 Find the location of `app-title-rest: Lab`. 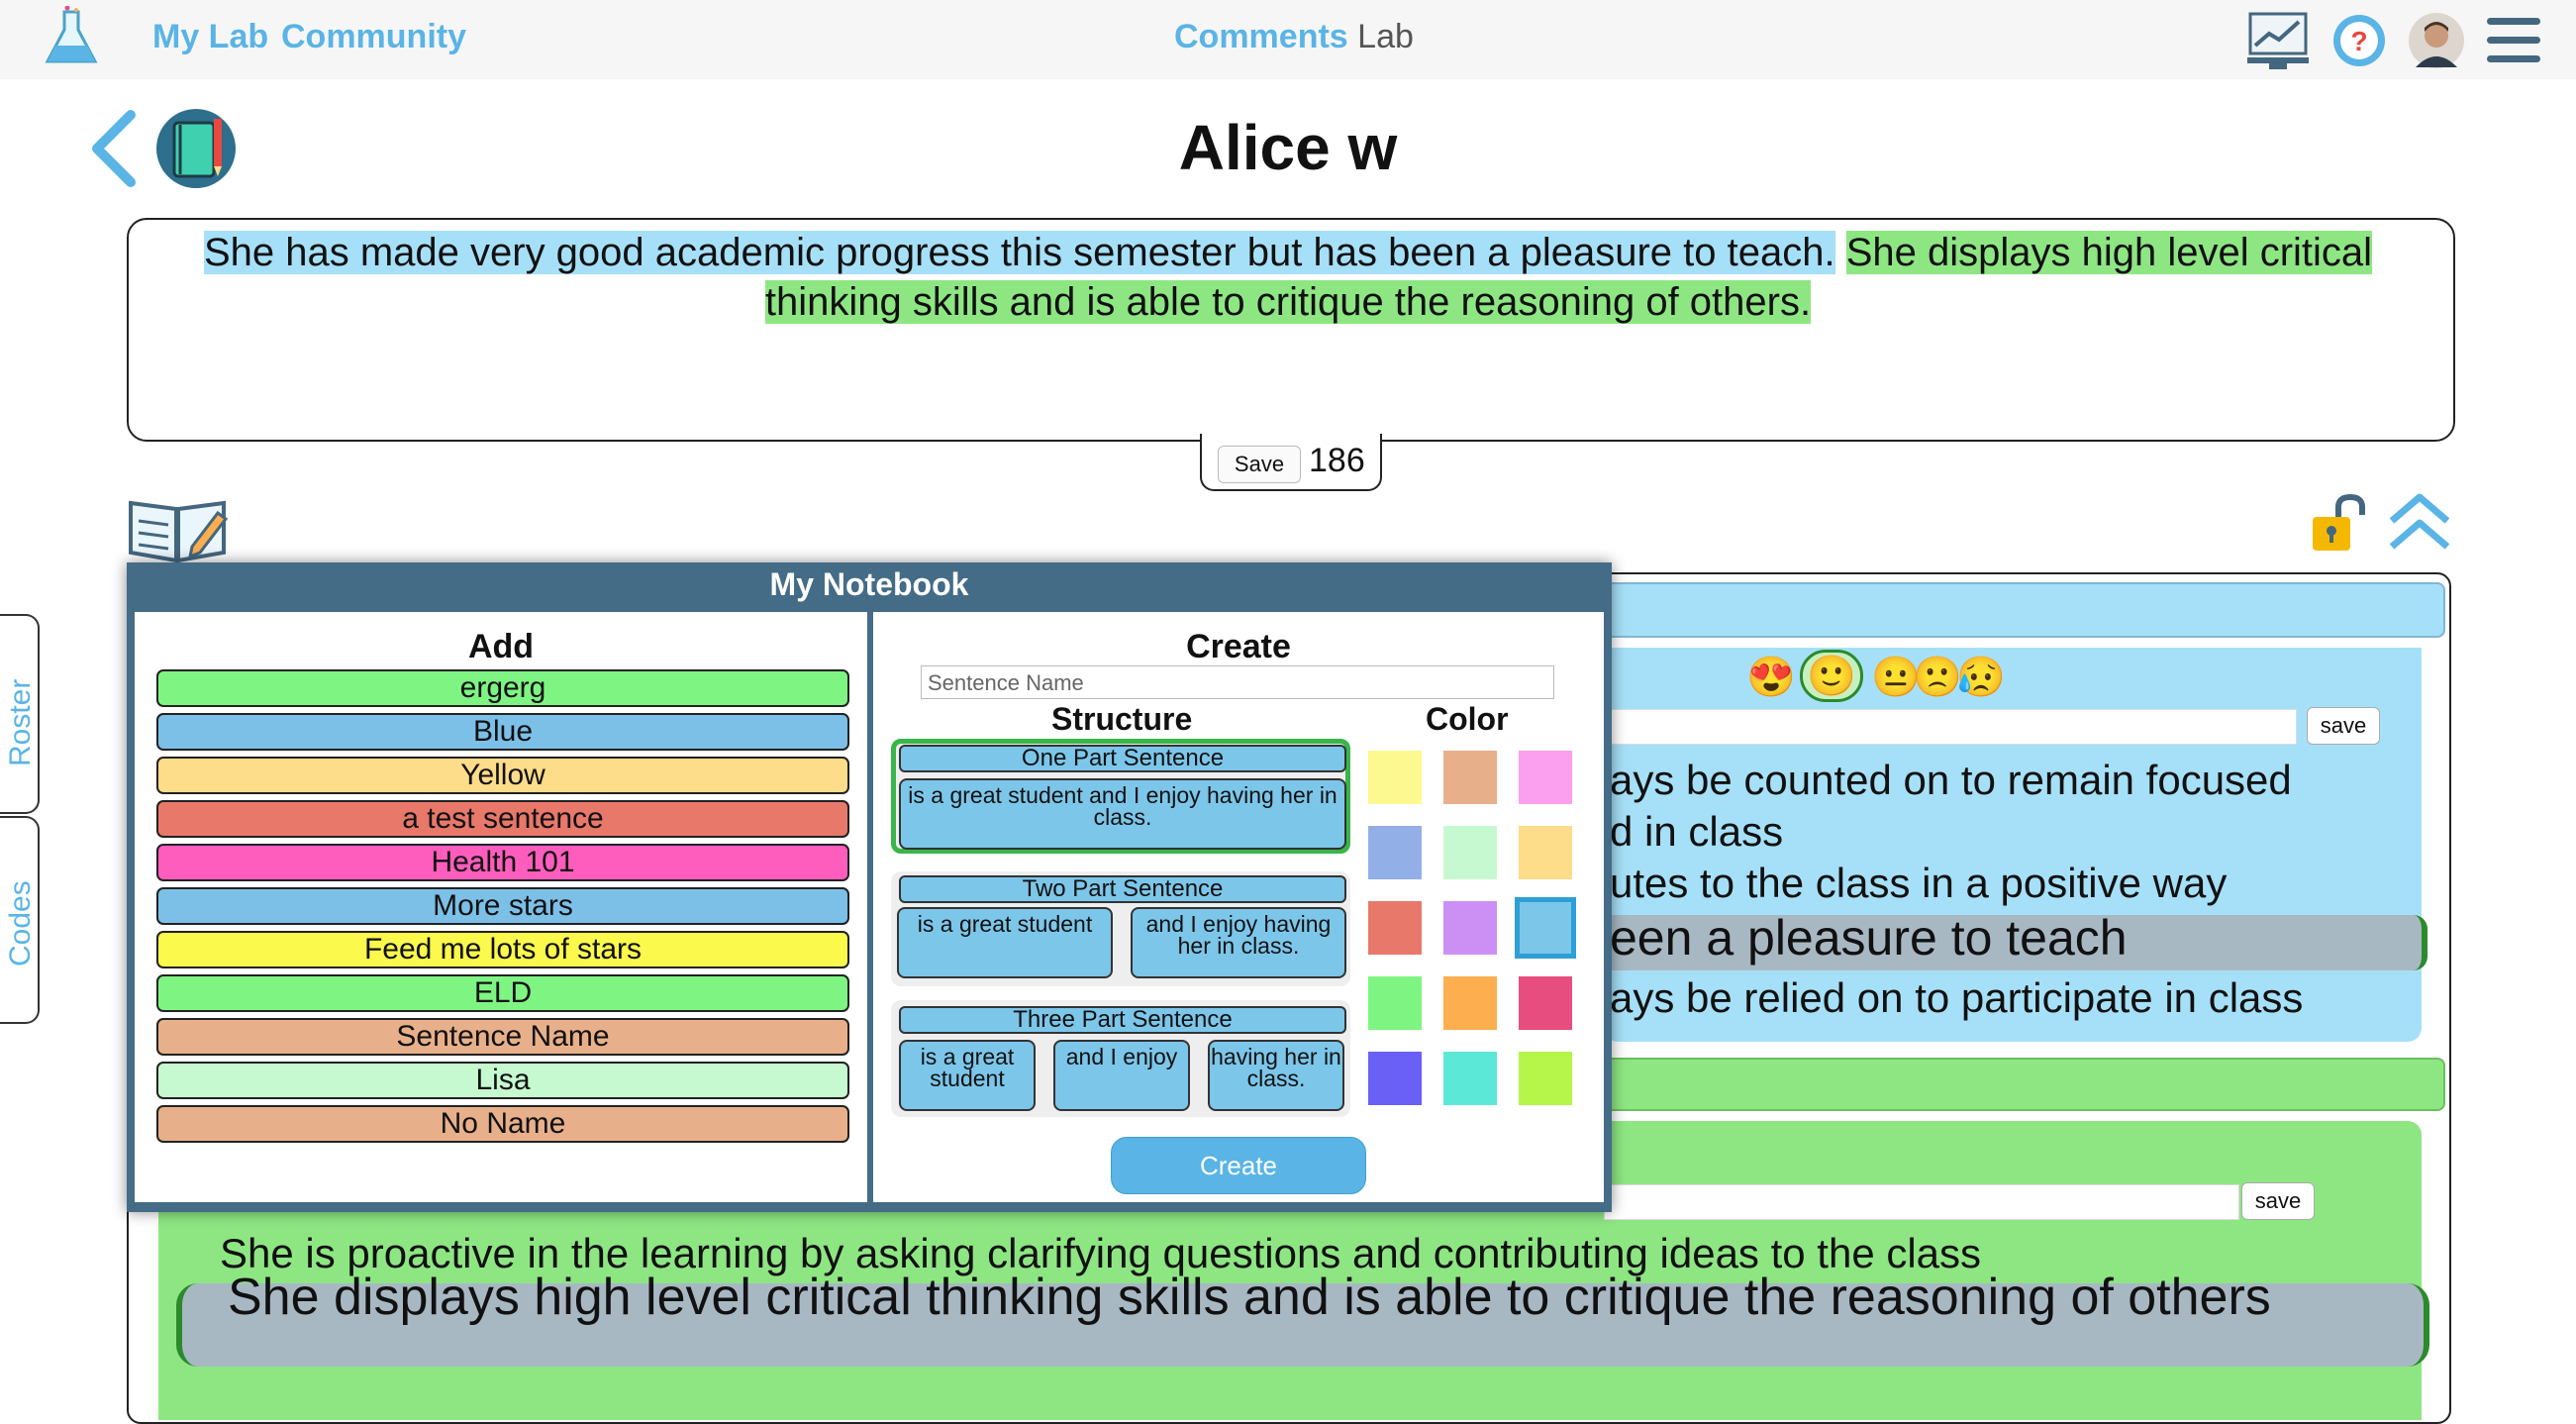

app-title-rest: Lab is located at coordinates (1385, 36).